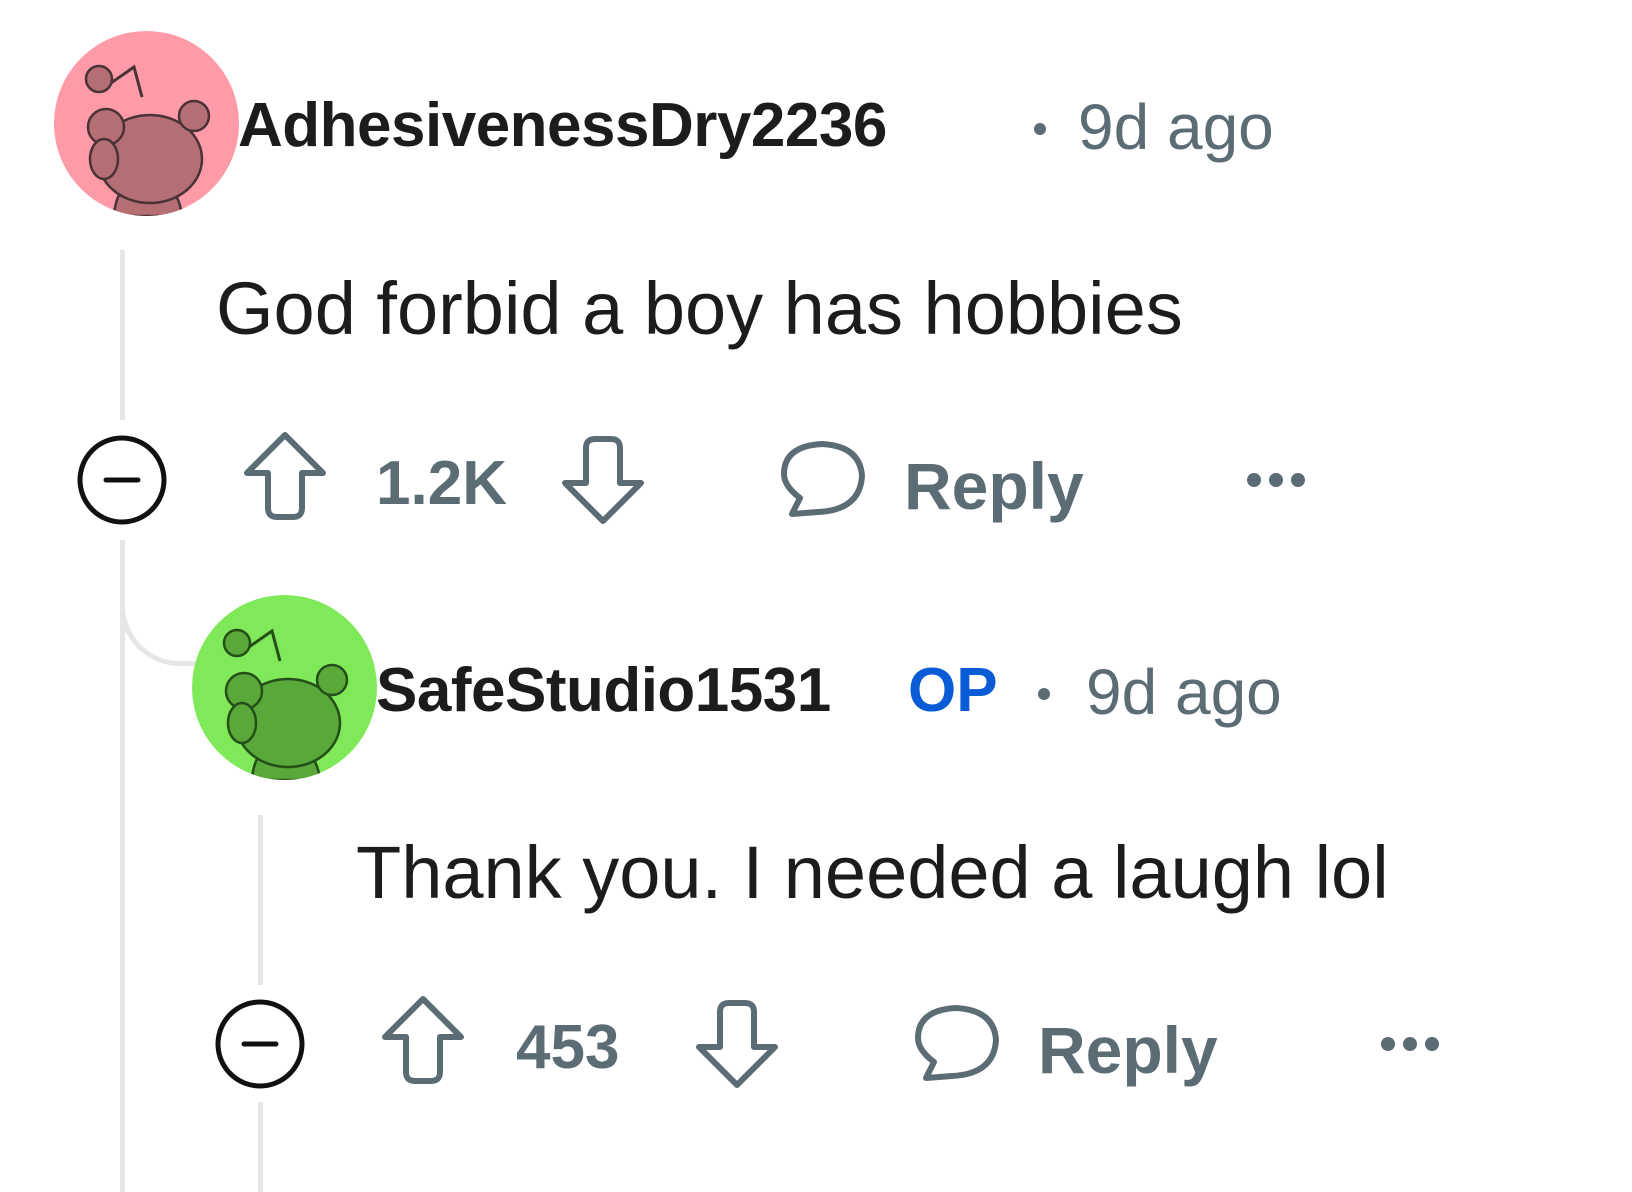  I want to click on thread-line-reply-lower, so click(260, 1147).